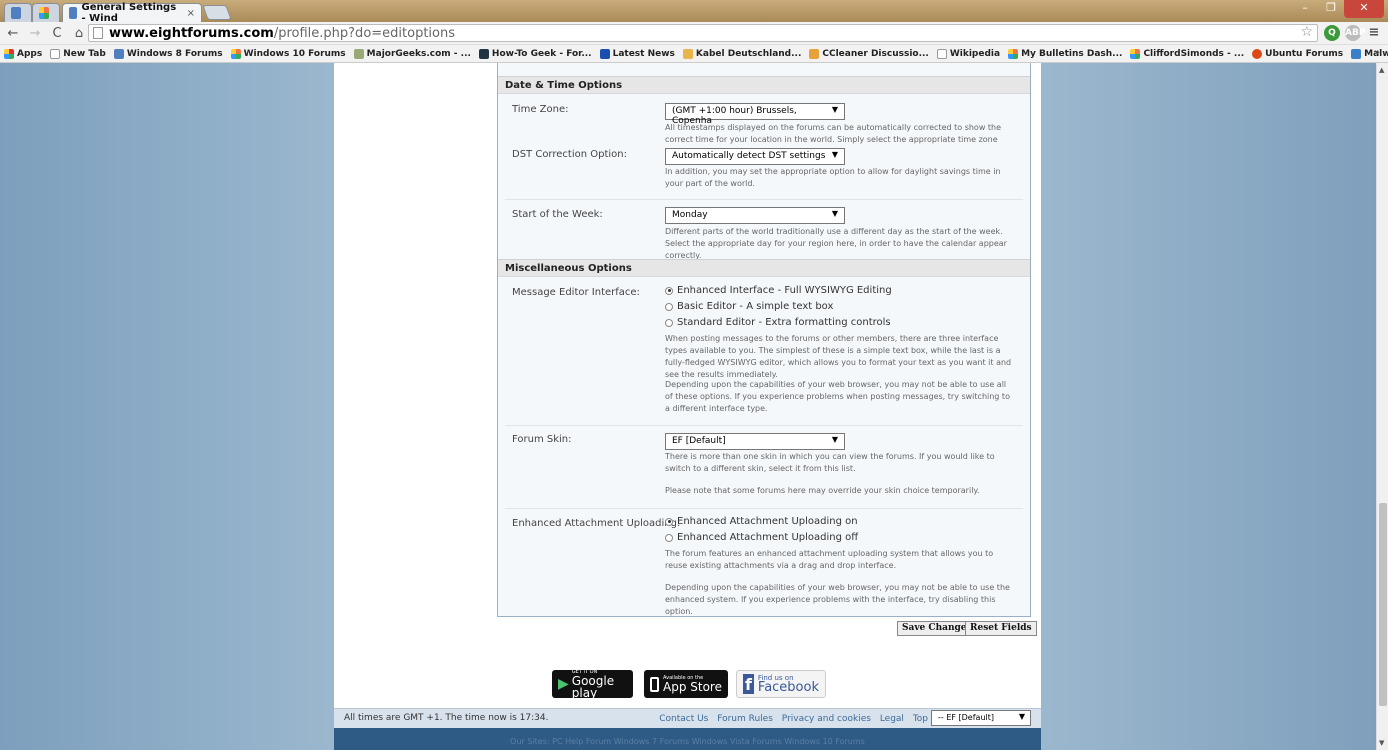 Image resolution: width=1388 pixels, height=750 pixels. I want to click on restore-button: ❐, so click(1331, 9).